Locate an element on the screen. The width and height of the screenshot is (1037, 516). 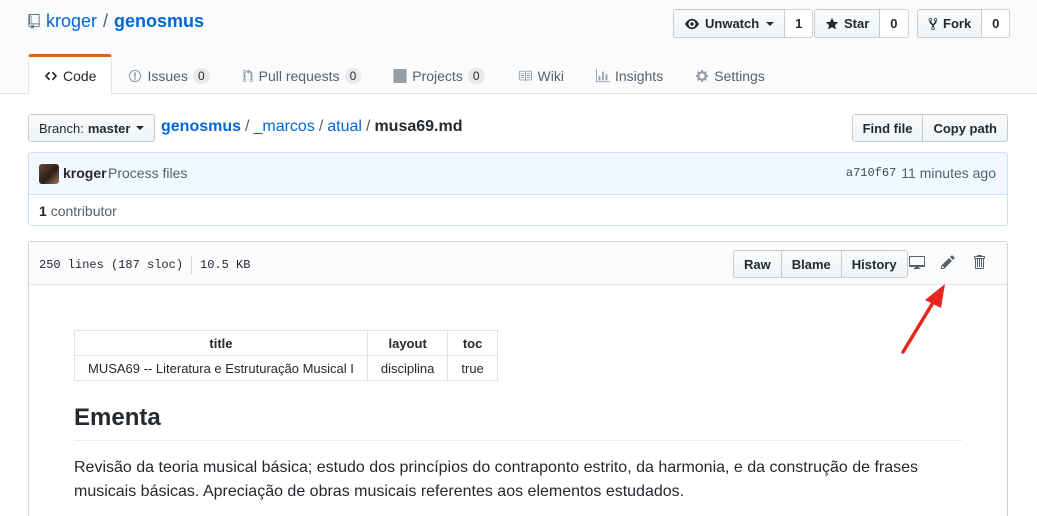
graph-icon is located at coordinates (602, 75).